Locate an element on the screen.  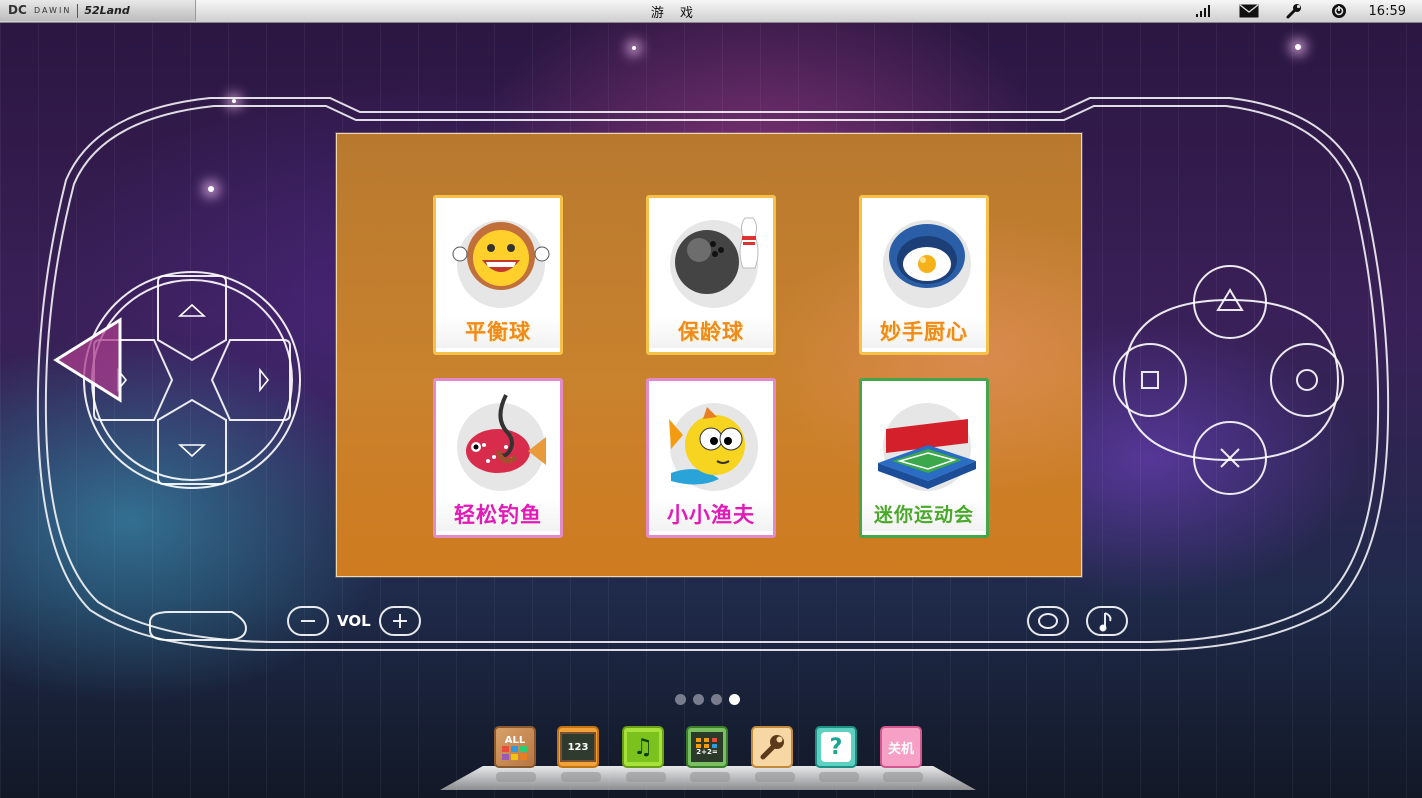
dock-all-apps-button: ALL is located at coordinates (515, 747).